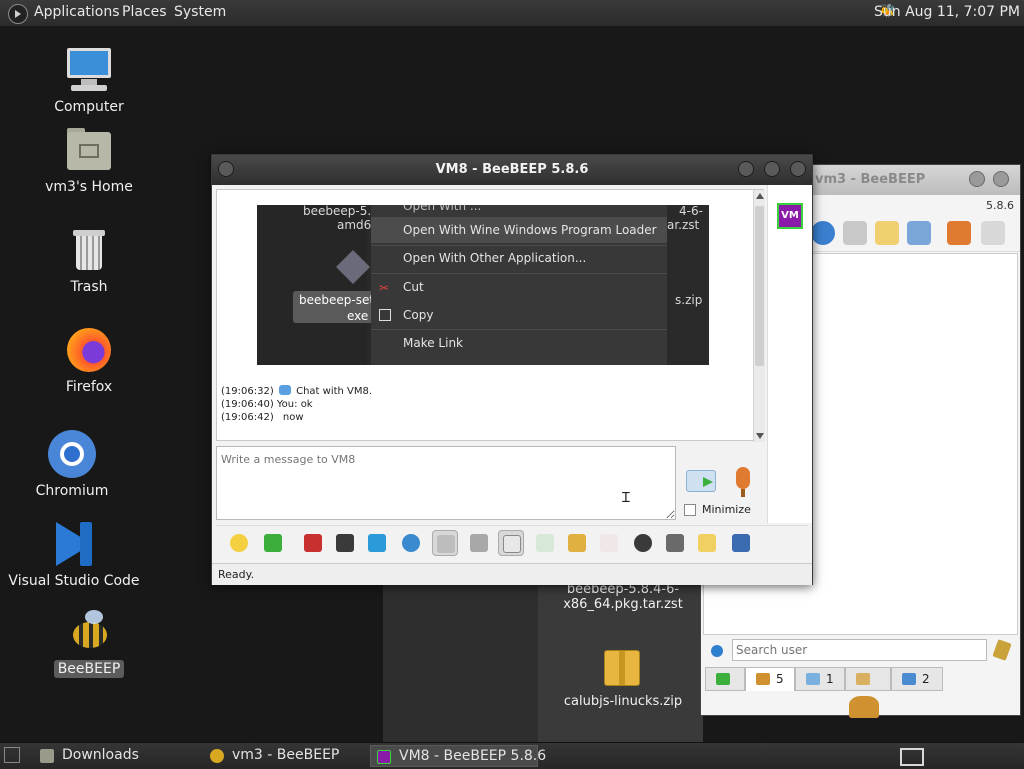 This screenshot has width=1024, height=769. I want to click on music-note-icon, so click(512, 544).